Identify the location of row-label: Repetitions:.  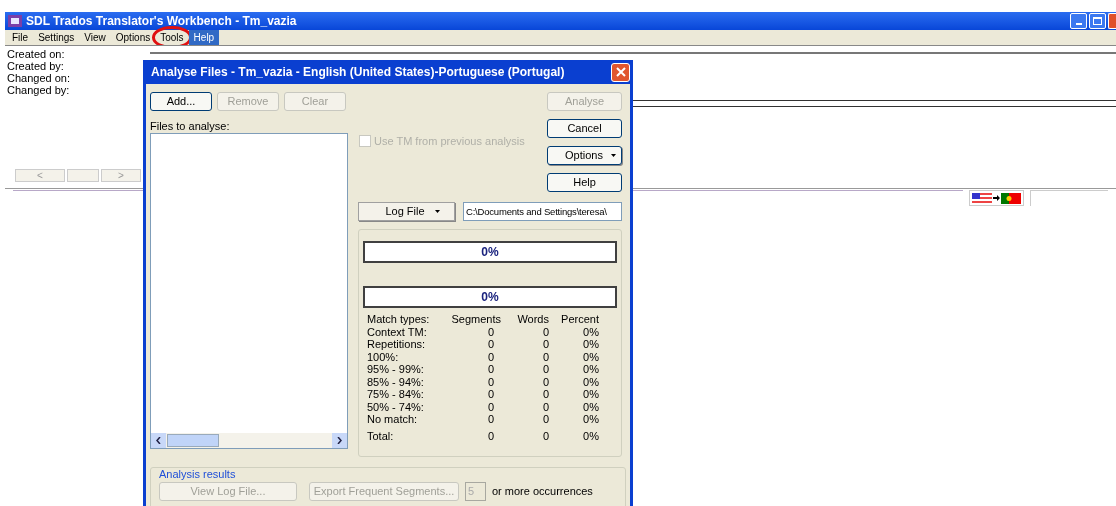
(397, 344).